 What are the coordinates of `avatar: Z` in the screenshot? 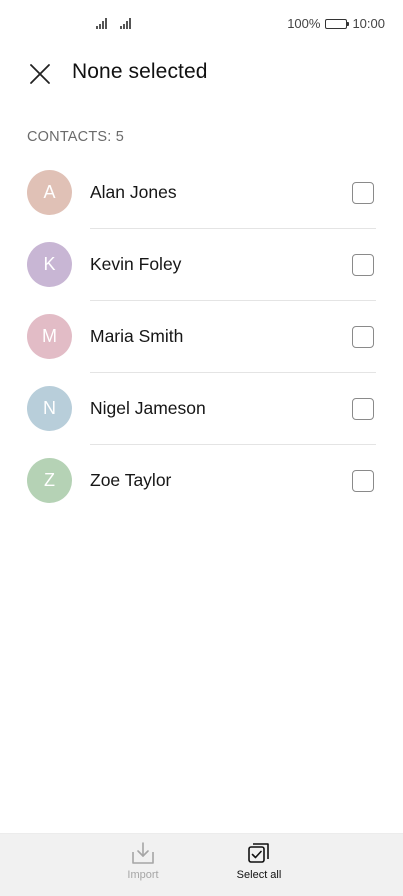 It's located at (49, 480).